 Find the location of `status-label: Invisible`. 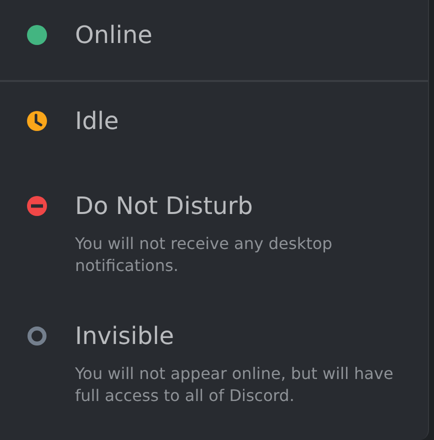

status-label: Invisible is located at coordinates (125, 336).